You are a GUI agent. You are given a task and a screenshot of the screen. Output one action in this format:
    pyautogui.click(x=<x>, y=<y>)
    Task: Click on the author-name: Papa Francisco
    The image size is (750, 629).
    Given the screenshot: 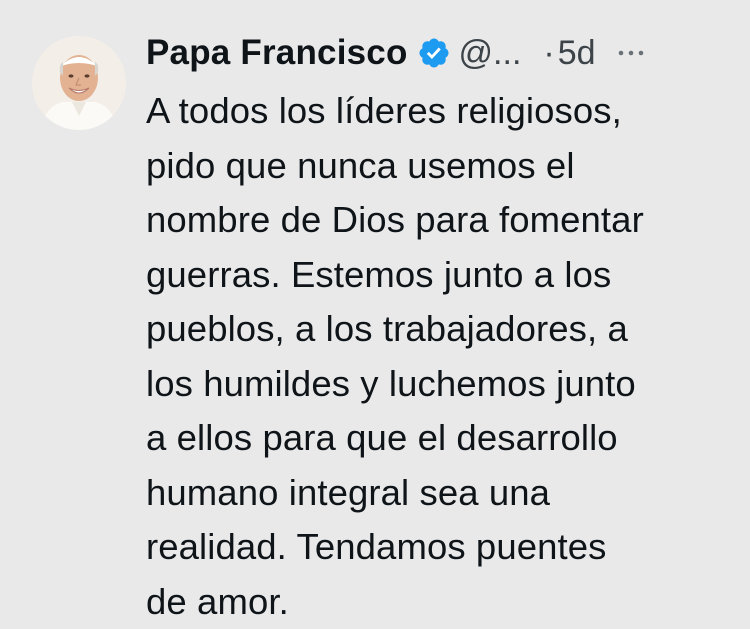 What is the action you would take?
    pyautogui.click(x=277, y=53)
    